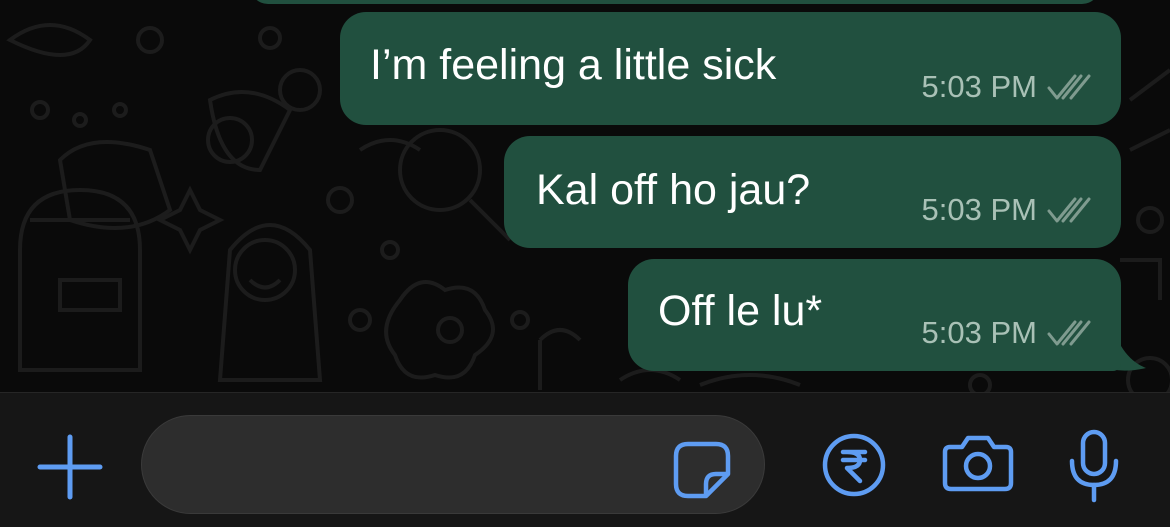 Image resolution: width=1170 pixels, height=527 pixels. I want to click on message-bubble: I’m feeling a little sick 5:03 PM, so click(730, 68).